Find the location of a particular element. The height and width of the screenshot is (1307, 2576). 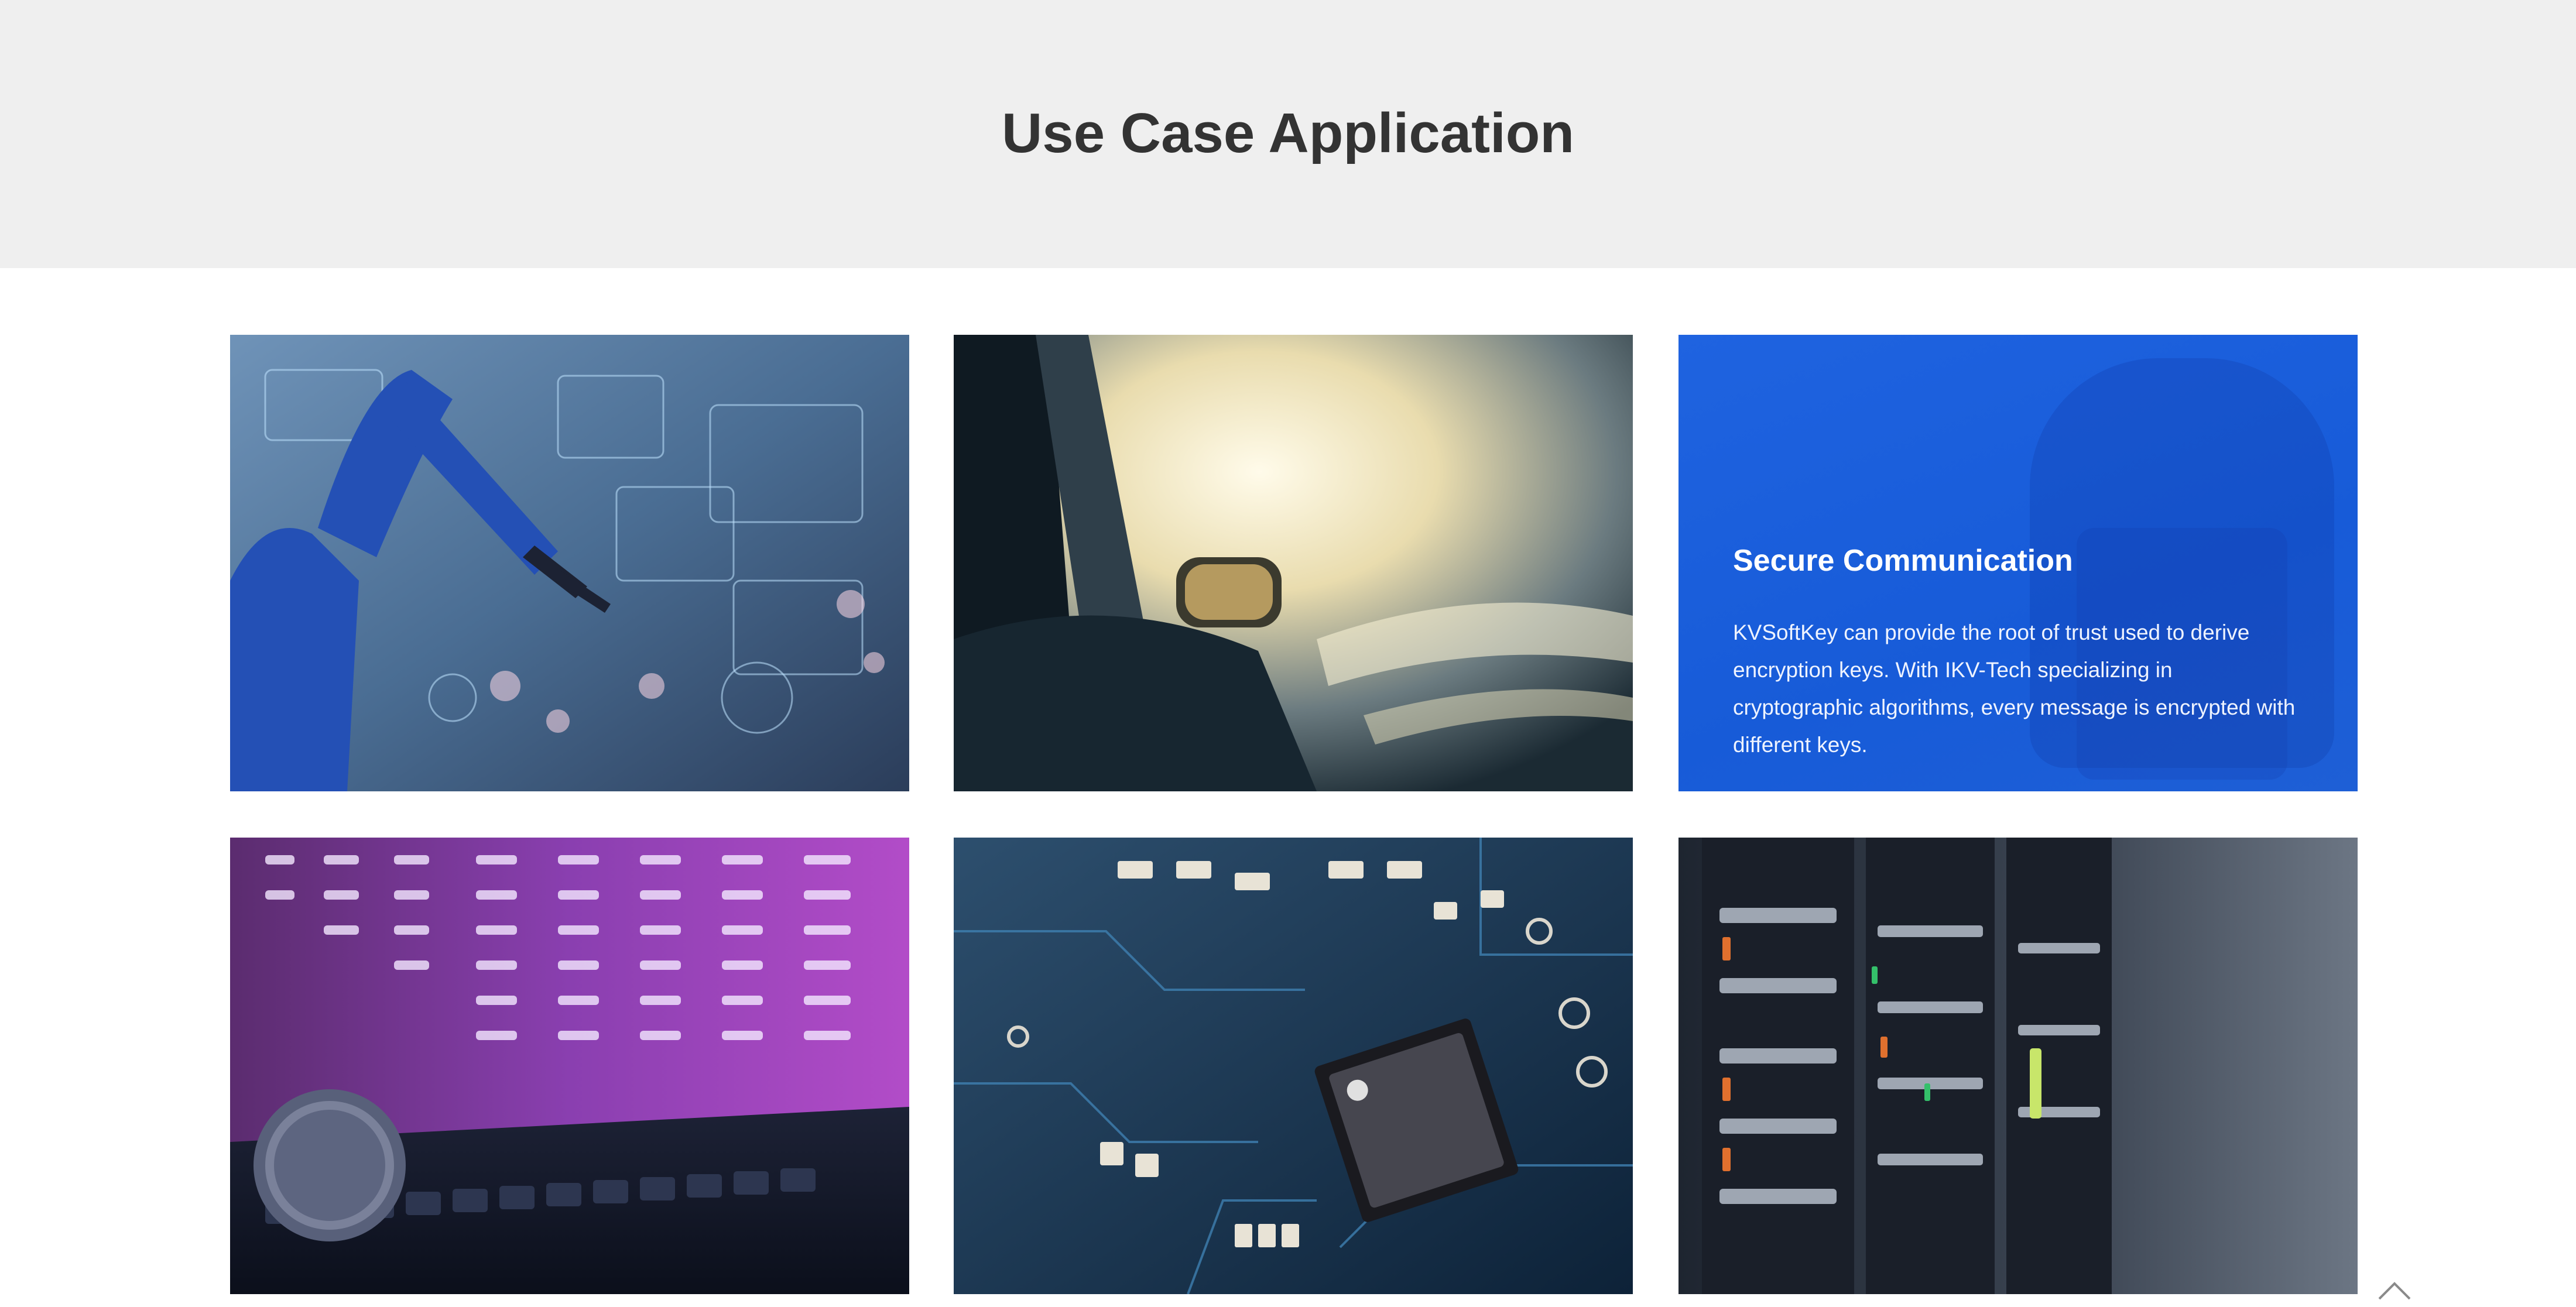

server-rack-image is located at coordinates (2018, 1066).